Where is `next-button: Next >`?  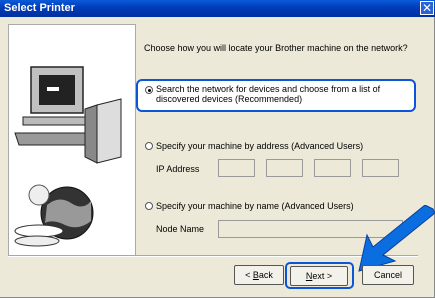 next-button: Next > is located at coordinates (319, 276).